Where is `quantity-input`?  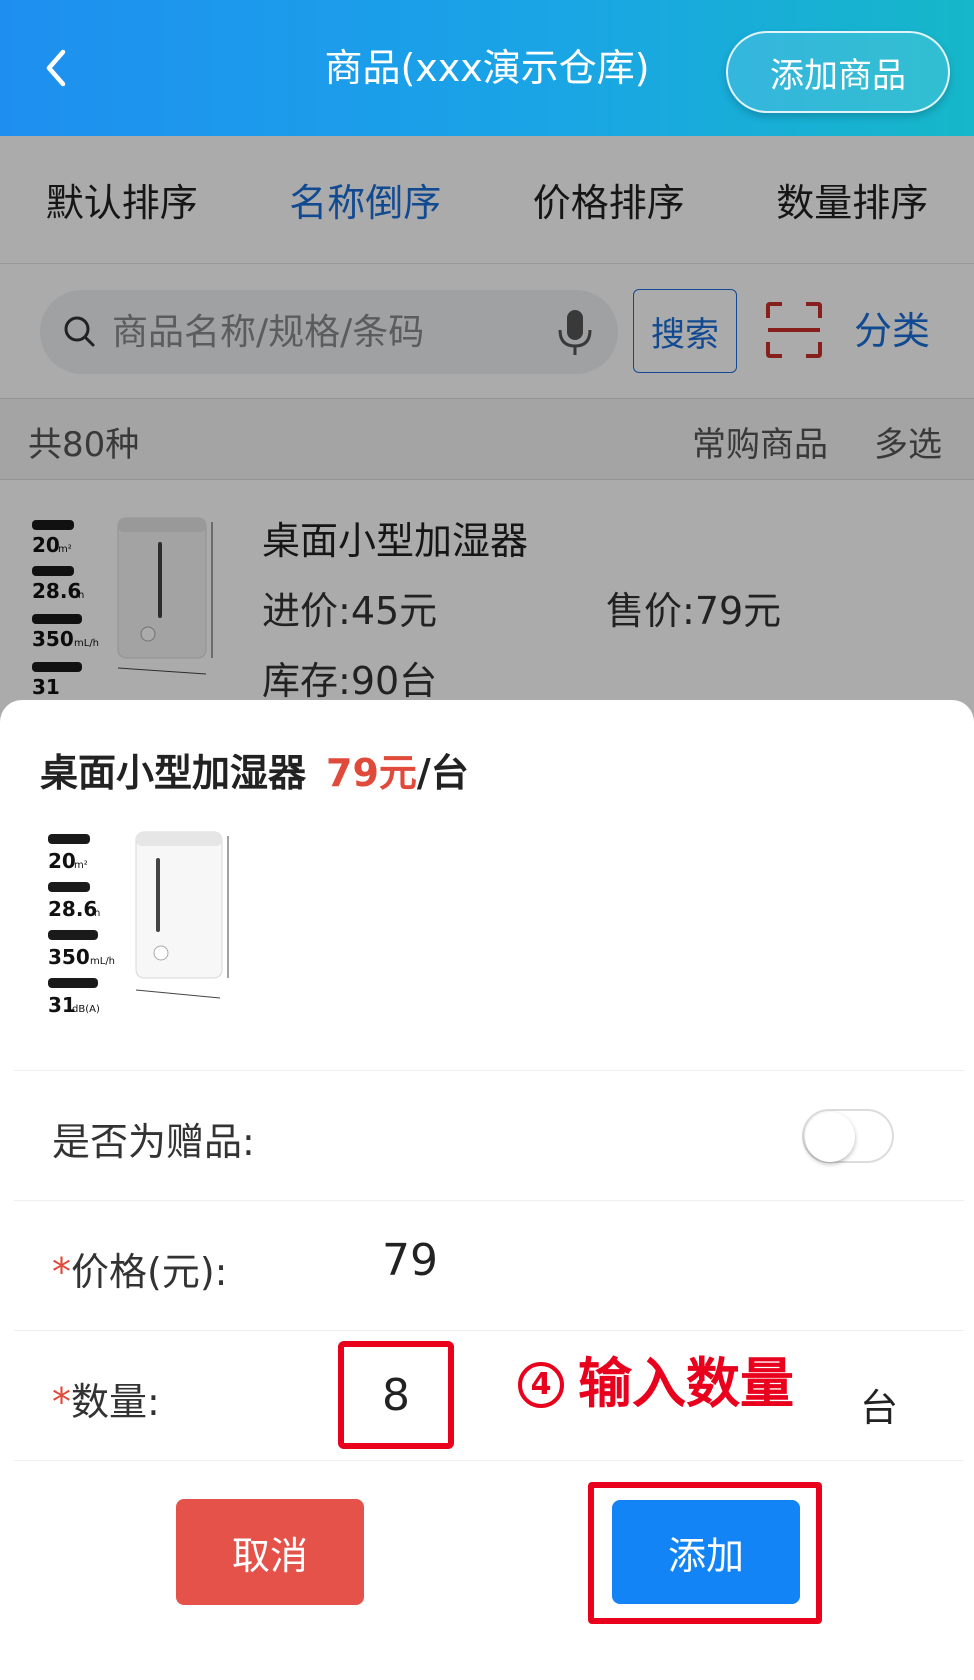 quantity-input is located at coordinates (396, 1395).